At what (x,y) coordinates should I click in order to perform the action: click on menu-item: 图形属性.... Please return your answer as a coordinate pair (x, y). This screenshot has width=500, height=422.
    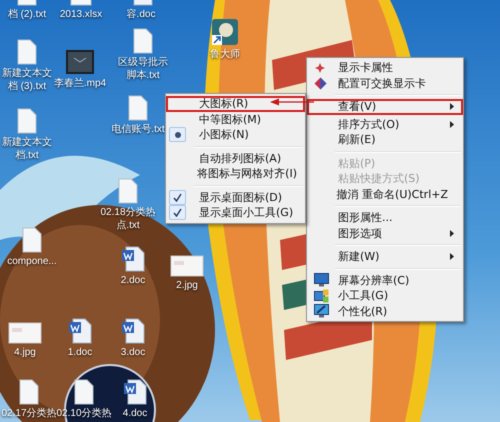
    Looking at the image, I should click on (385, 218).